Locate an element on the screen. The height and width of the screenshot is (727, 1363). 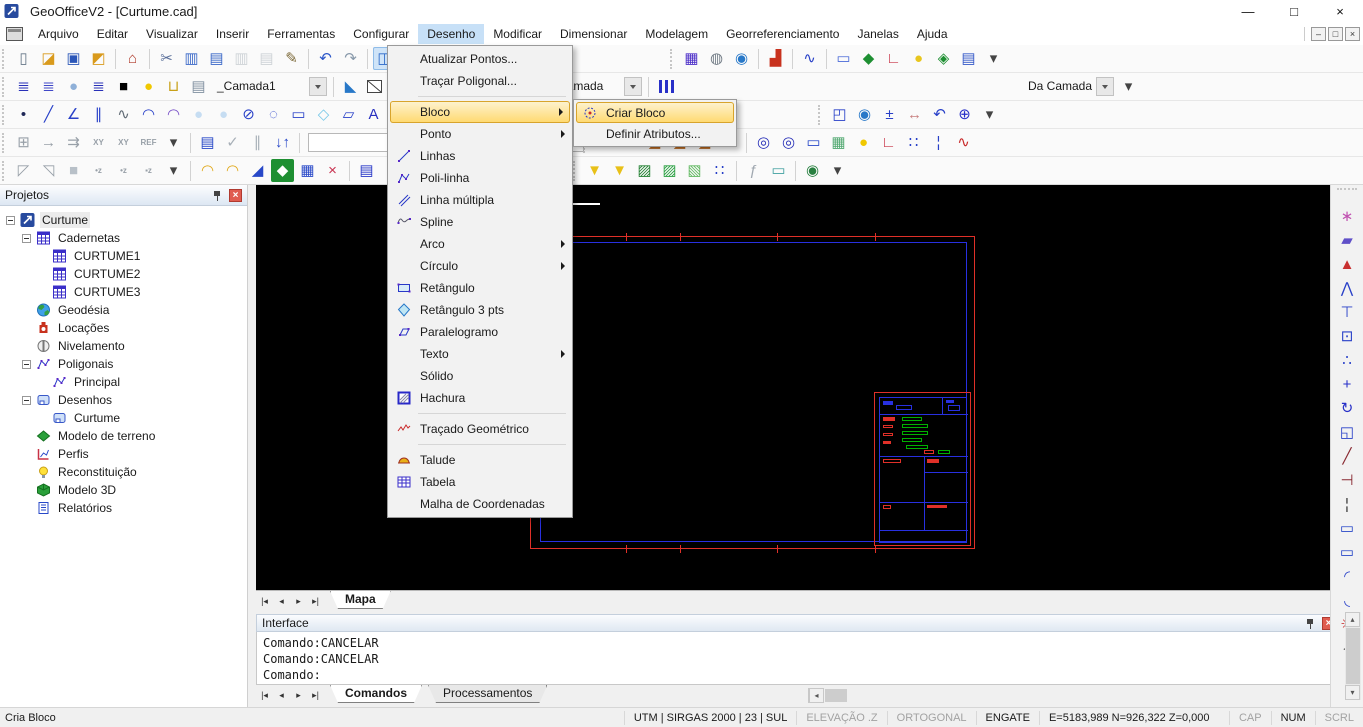
menu-item-spline: Spline is located at coordinates (480, 222).